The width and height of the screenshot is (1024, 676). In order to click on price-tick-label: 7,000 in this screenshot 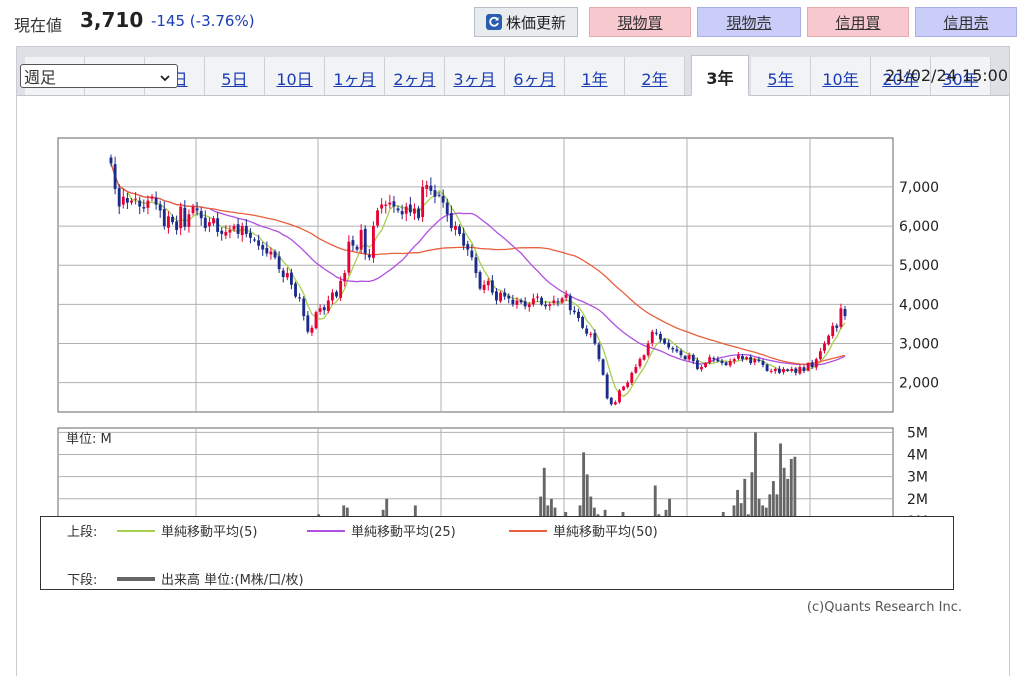, I will do `click(919, 188)`.